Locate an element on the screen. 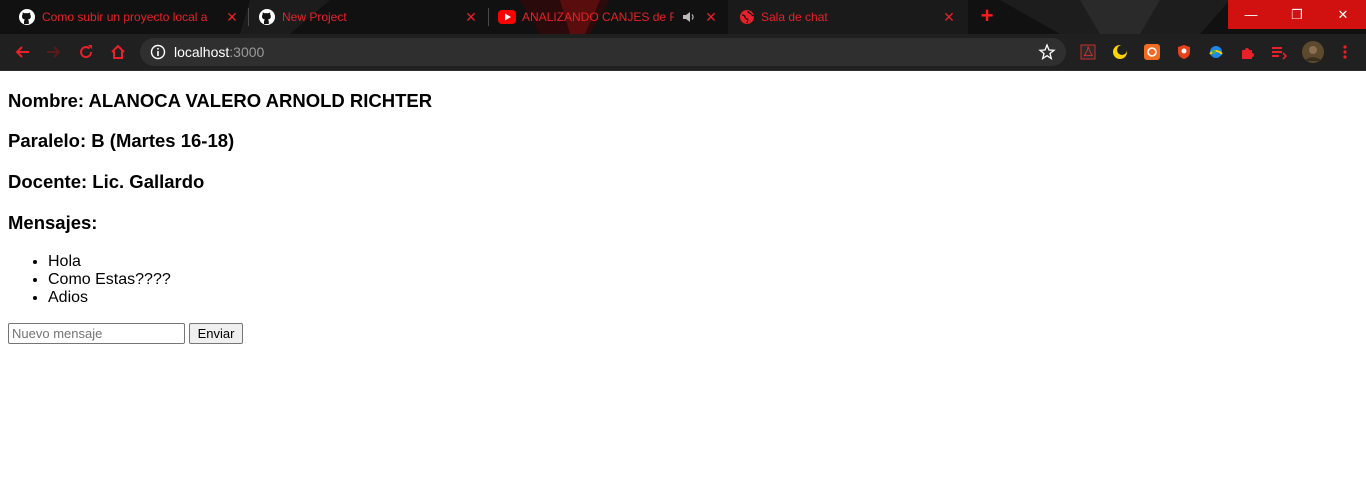 Image resolution: width=1366 pixels, height=479 pixels. close-window-button: ✕ is located at coordinates (1343, 14).